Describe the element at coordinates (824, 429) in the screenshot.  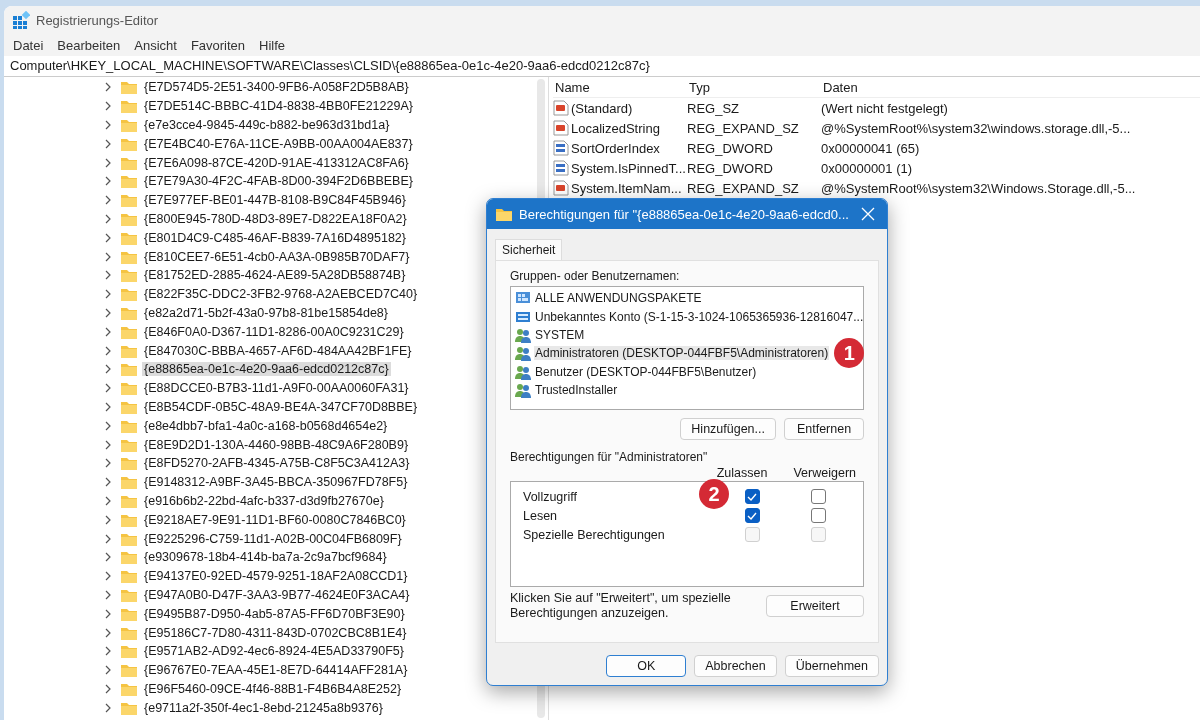
I see `button: Entfernen` at that location.